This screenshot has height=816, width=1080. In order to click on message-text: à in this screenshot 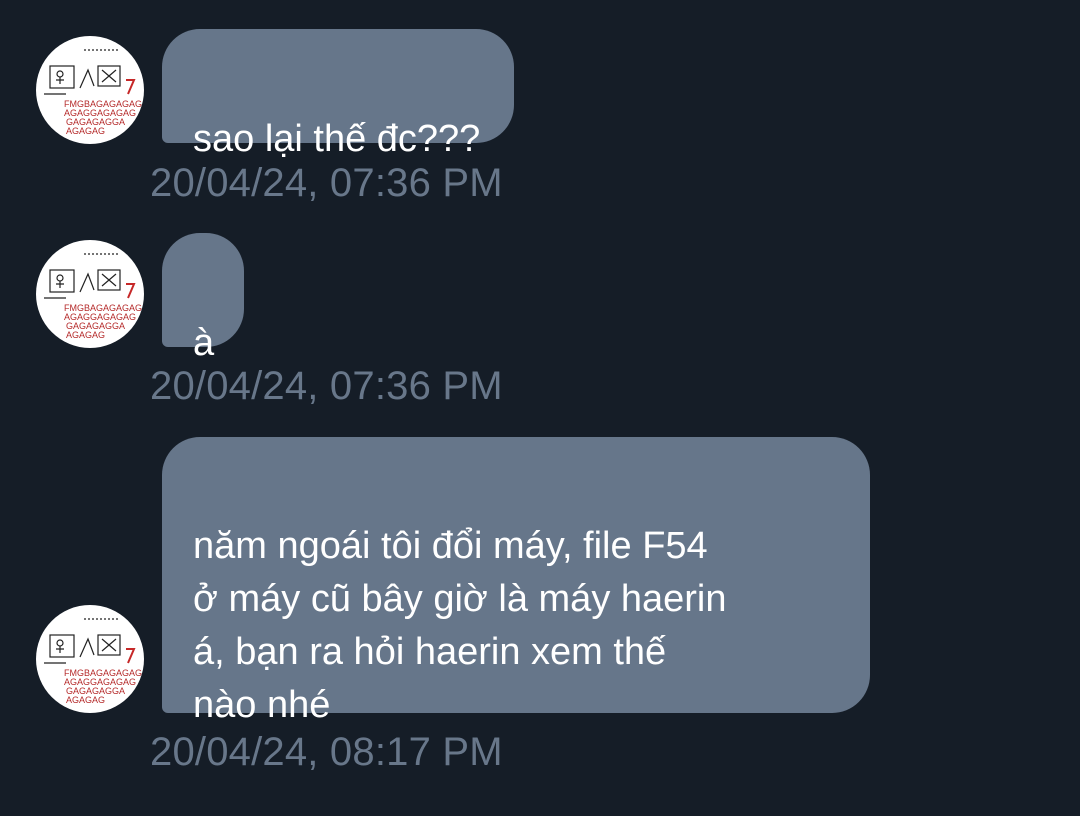, I will do `click(204, 343)`.